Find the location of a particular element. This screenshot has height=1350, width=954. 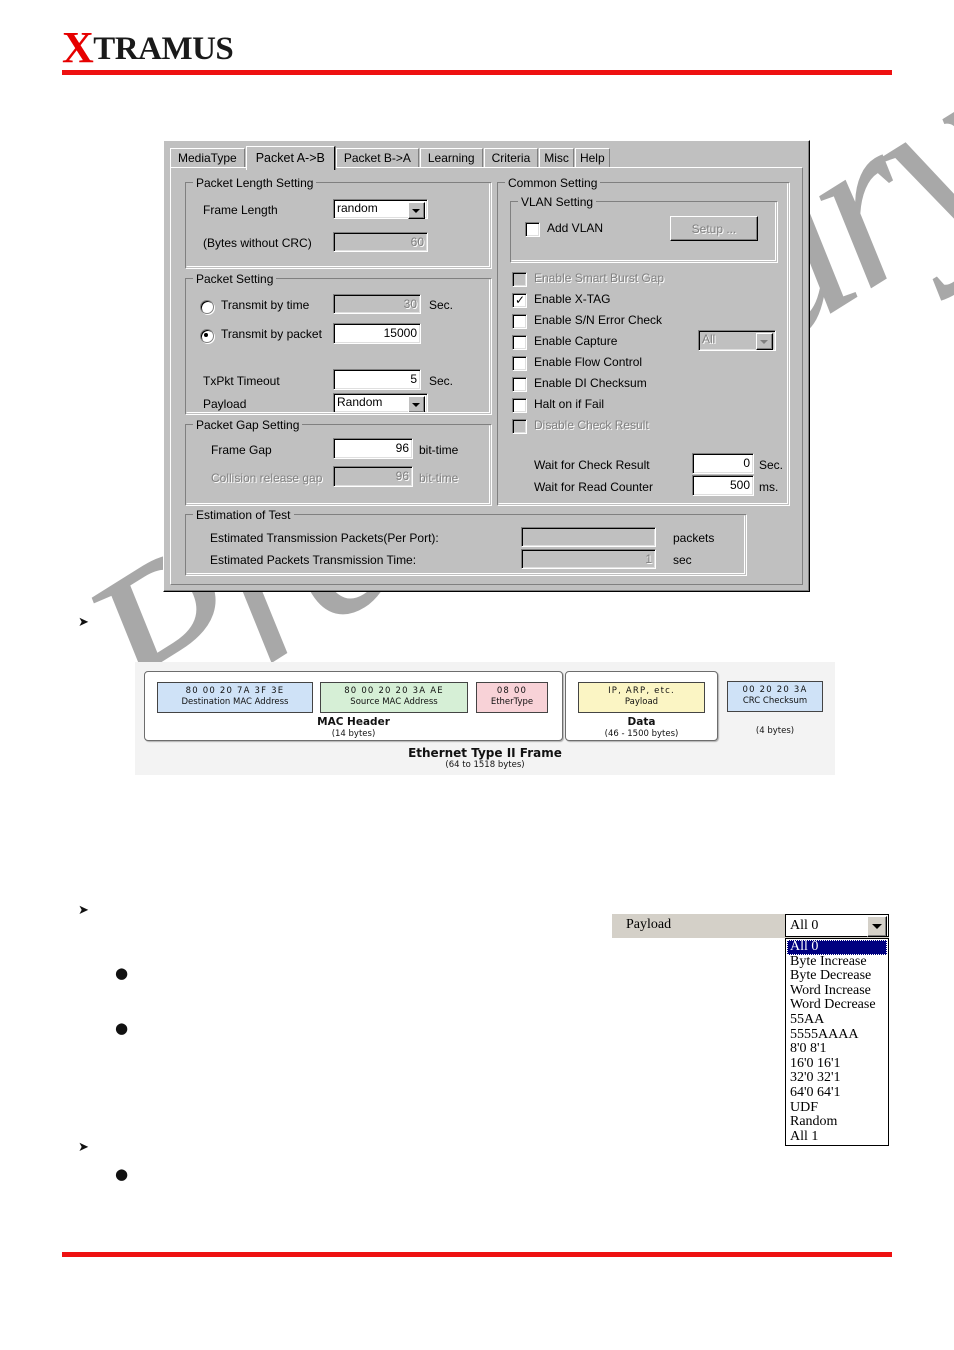

halt-on-if-fail-checkbox is located at coordinates (519, 405).